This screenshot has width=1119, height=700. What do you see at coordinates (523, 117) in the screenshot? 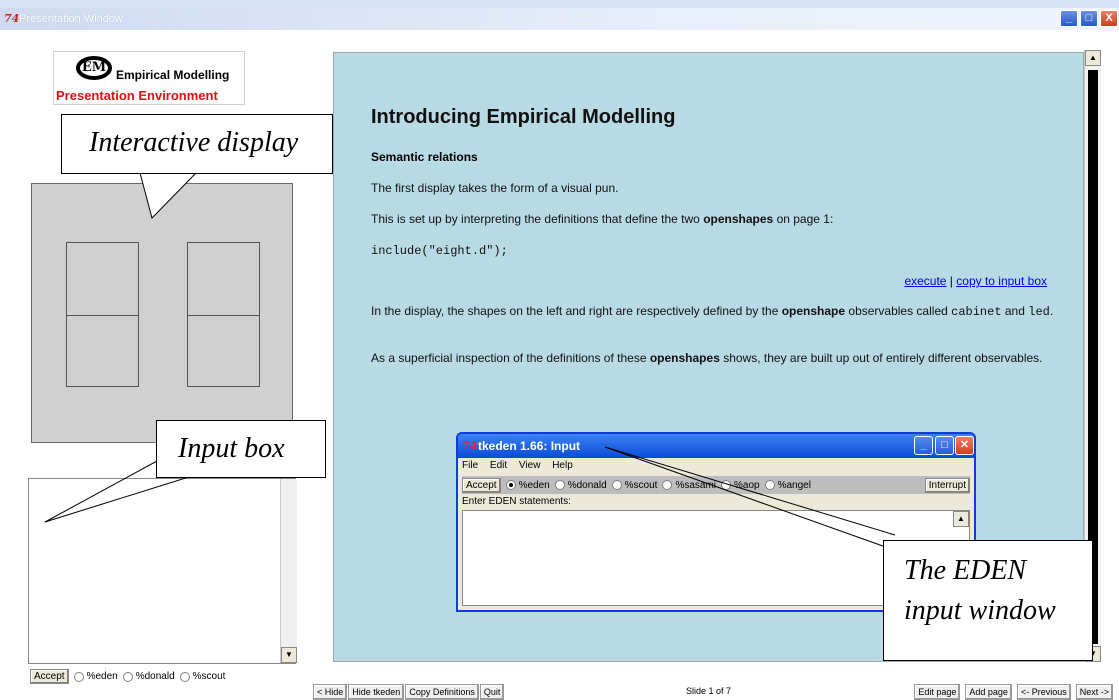
I see `slide-heading: Introducing Empirical Modelling` at bounding box center [523, 117].